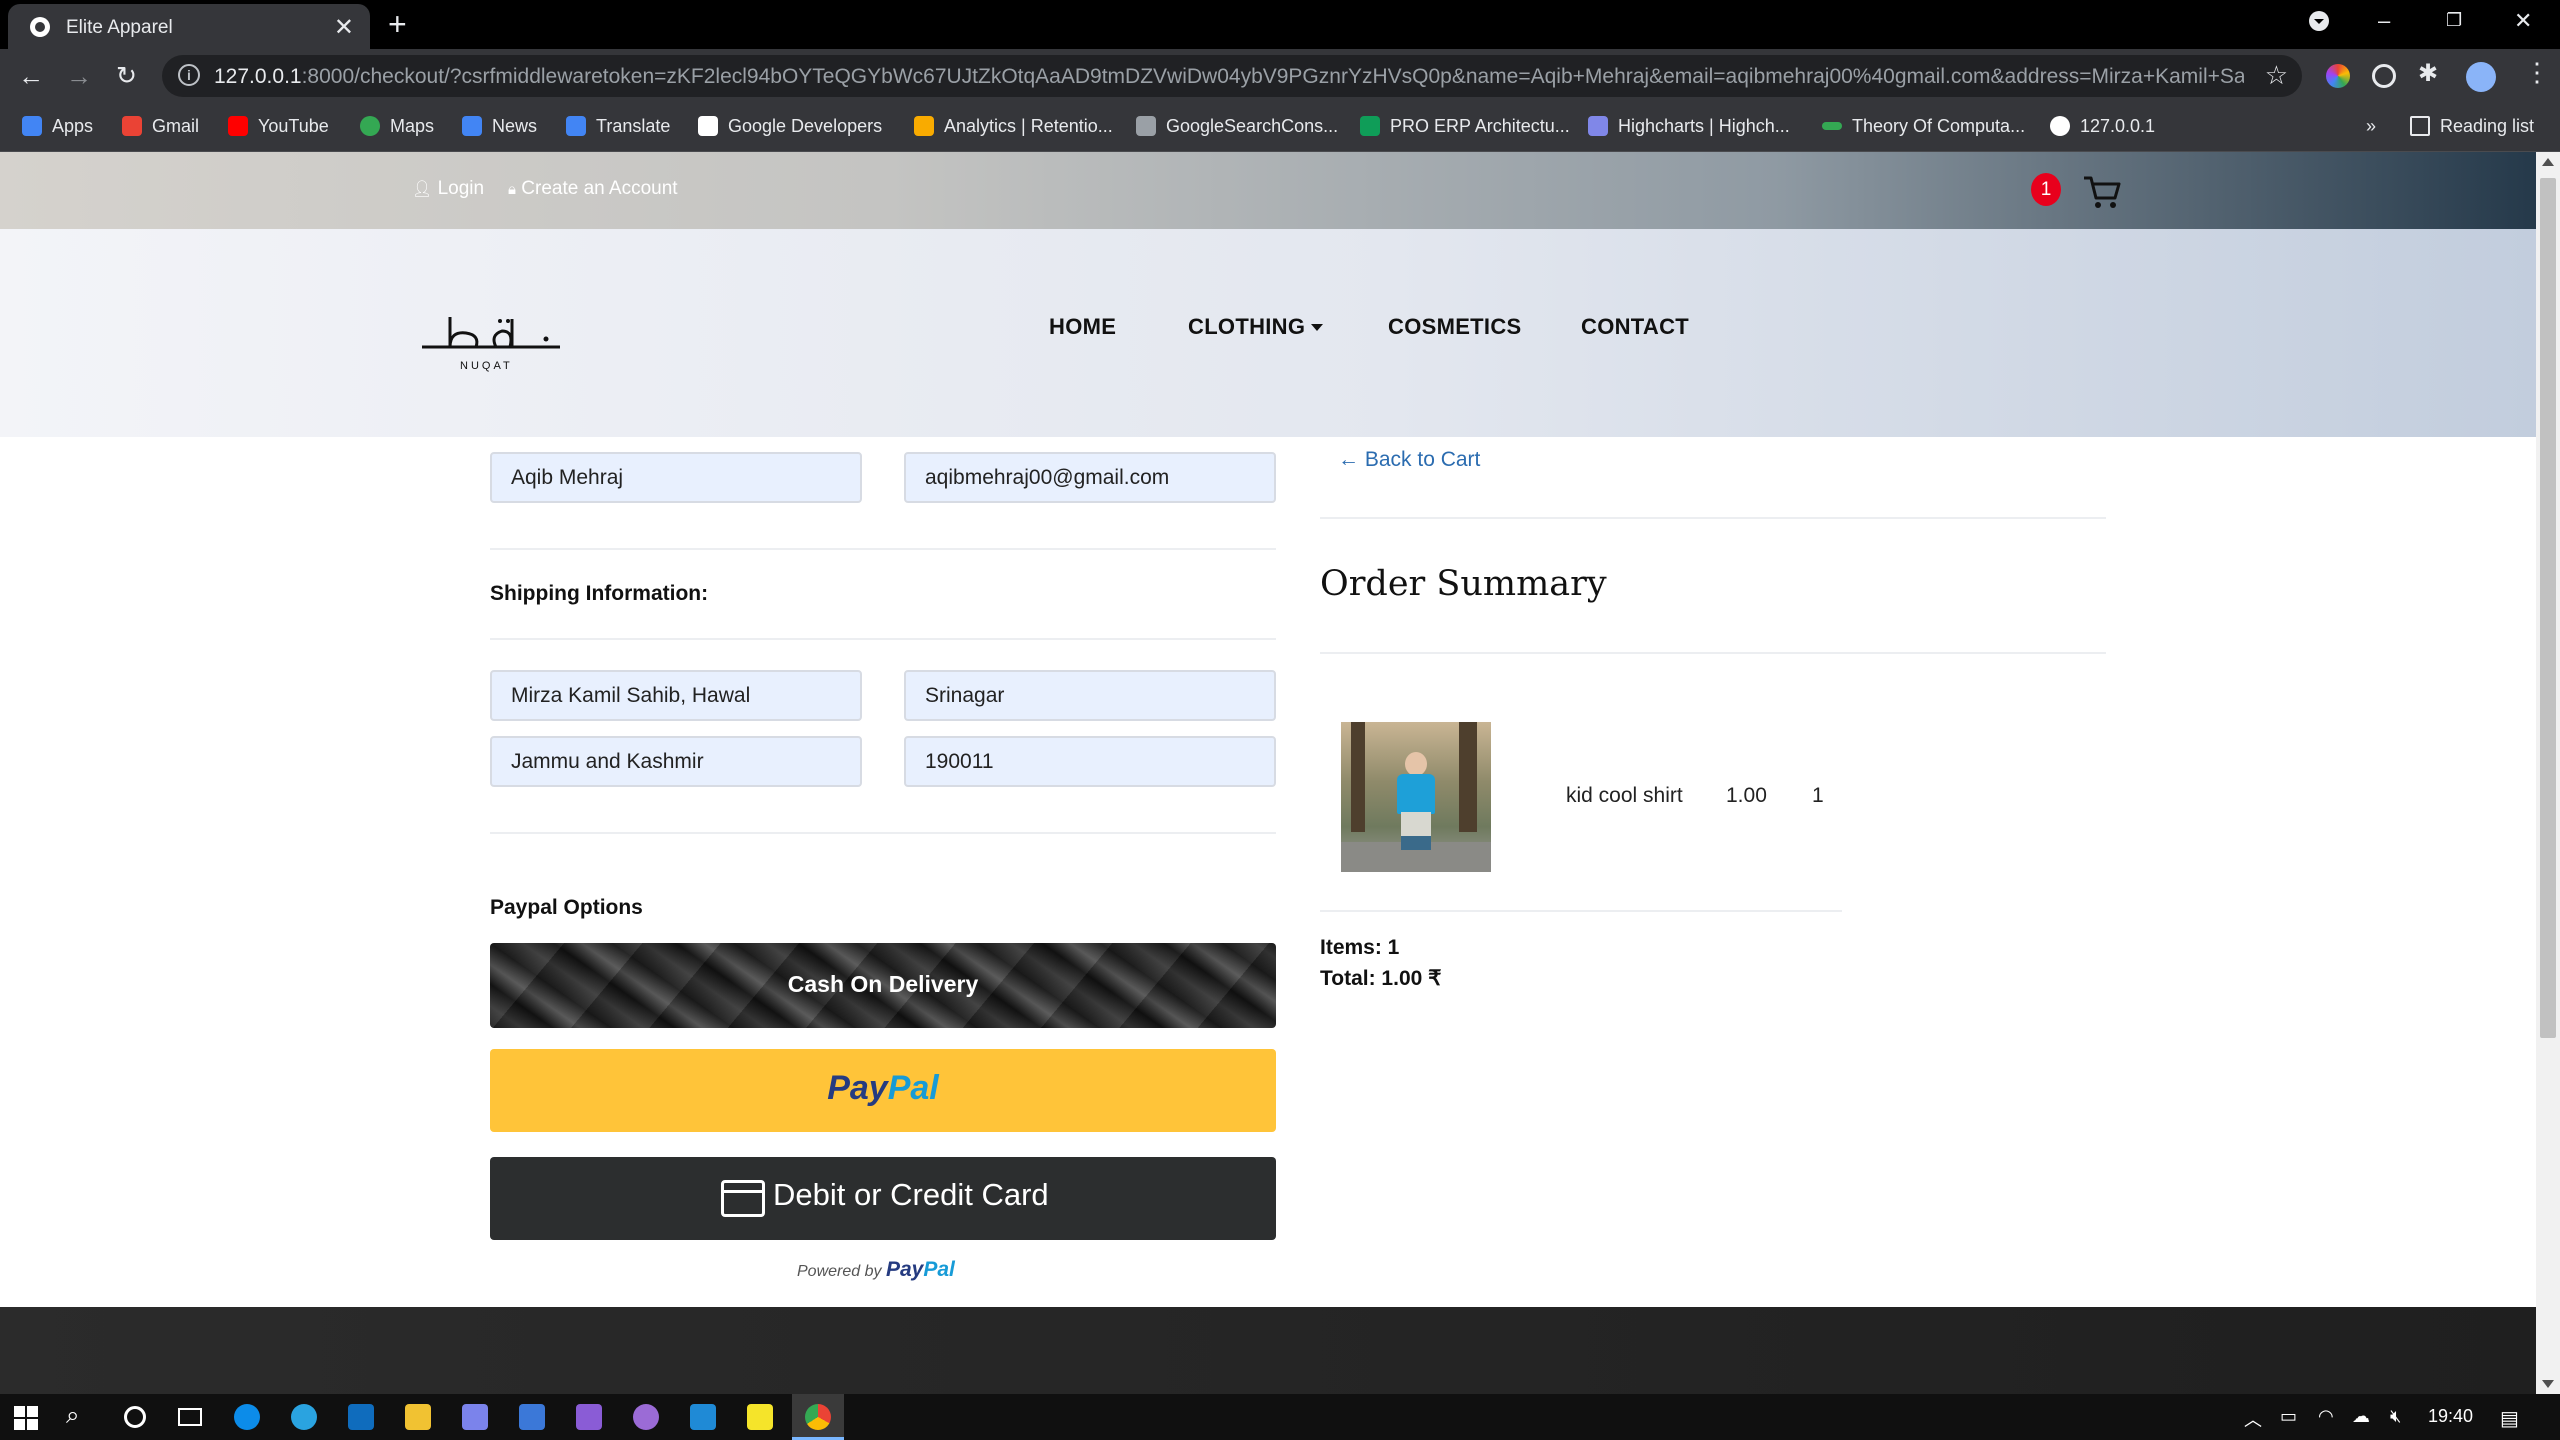 The width and height of the screenshot is (2560, 1440). Describe the element at coordinates (418, 1417) in the screenshot. I see `file-explorer-icon` at that location.